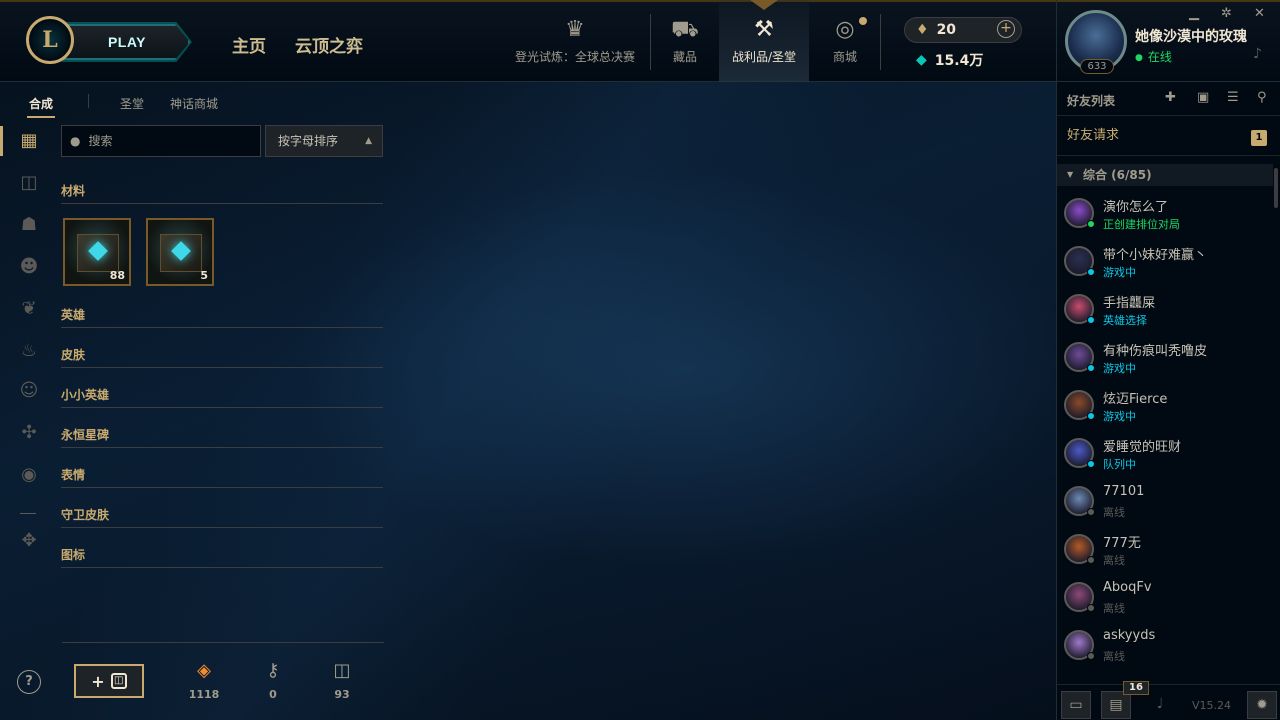  Describe the element at coordinates (1276, 188) in the screenshot. I see `friends-scrollbar` at that location.